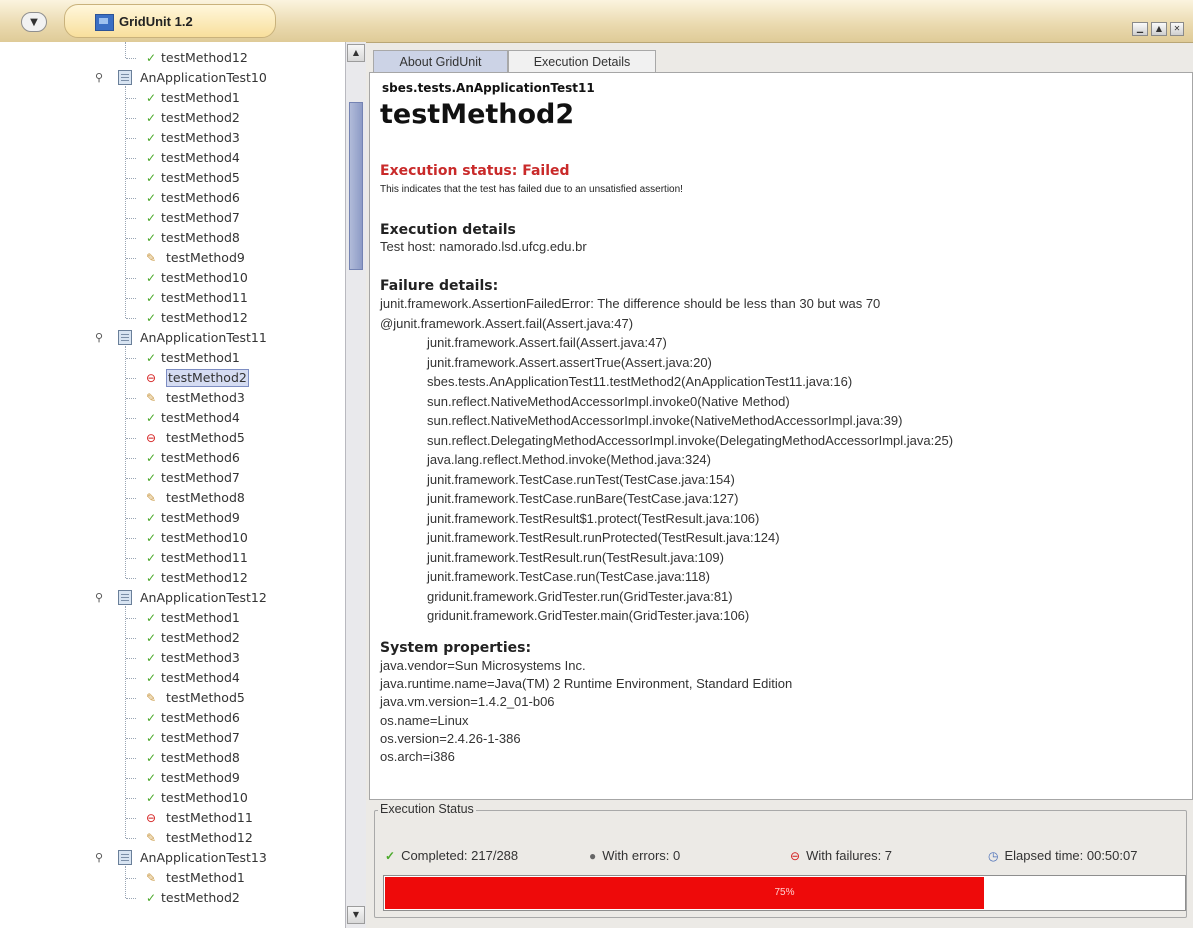 The height and width of the screenshot is (928, 1193). What do you see at coordinates (356, 186) in the screenshot?
I see `scrollbar-thumb` at bounding box center [356, 186].